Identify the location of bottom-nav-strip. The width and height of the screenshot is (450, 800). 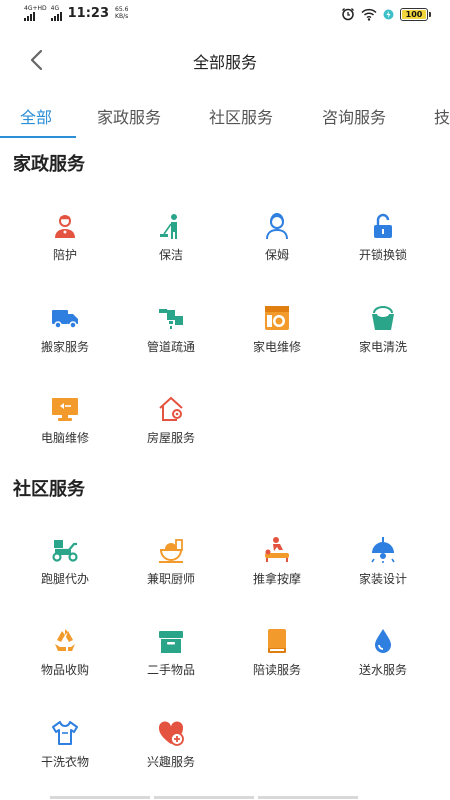
(204, 798).